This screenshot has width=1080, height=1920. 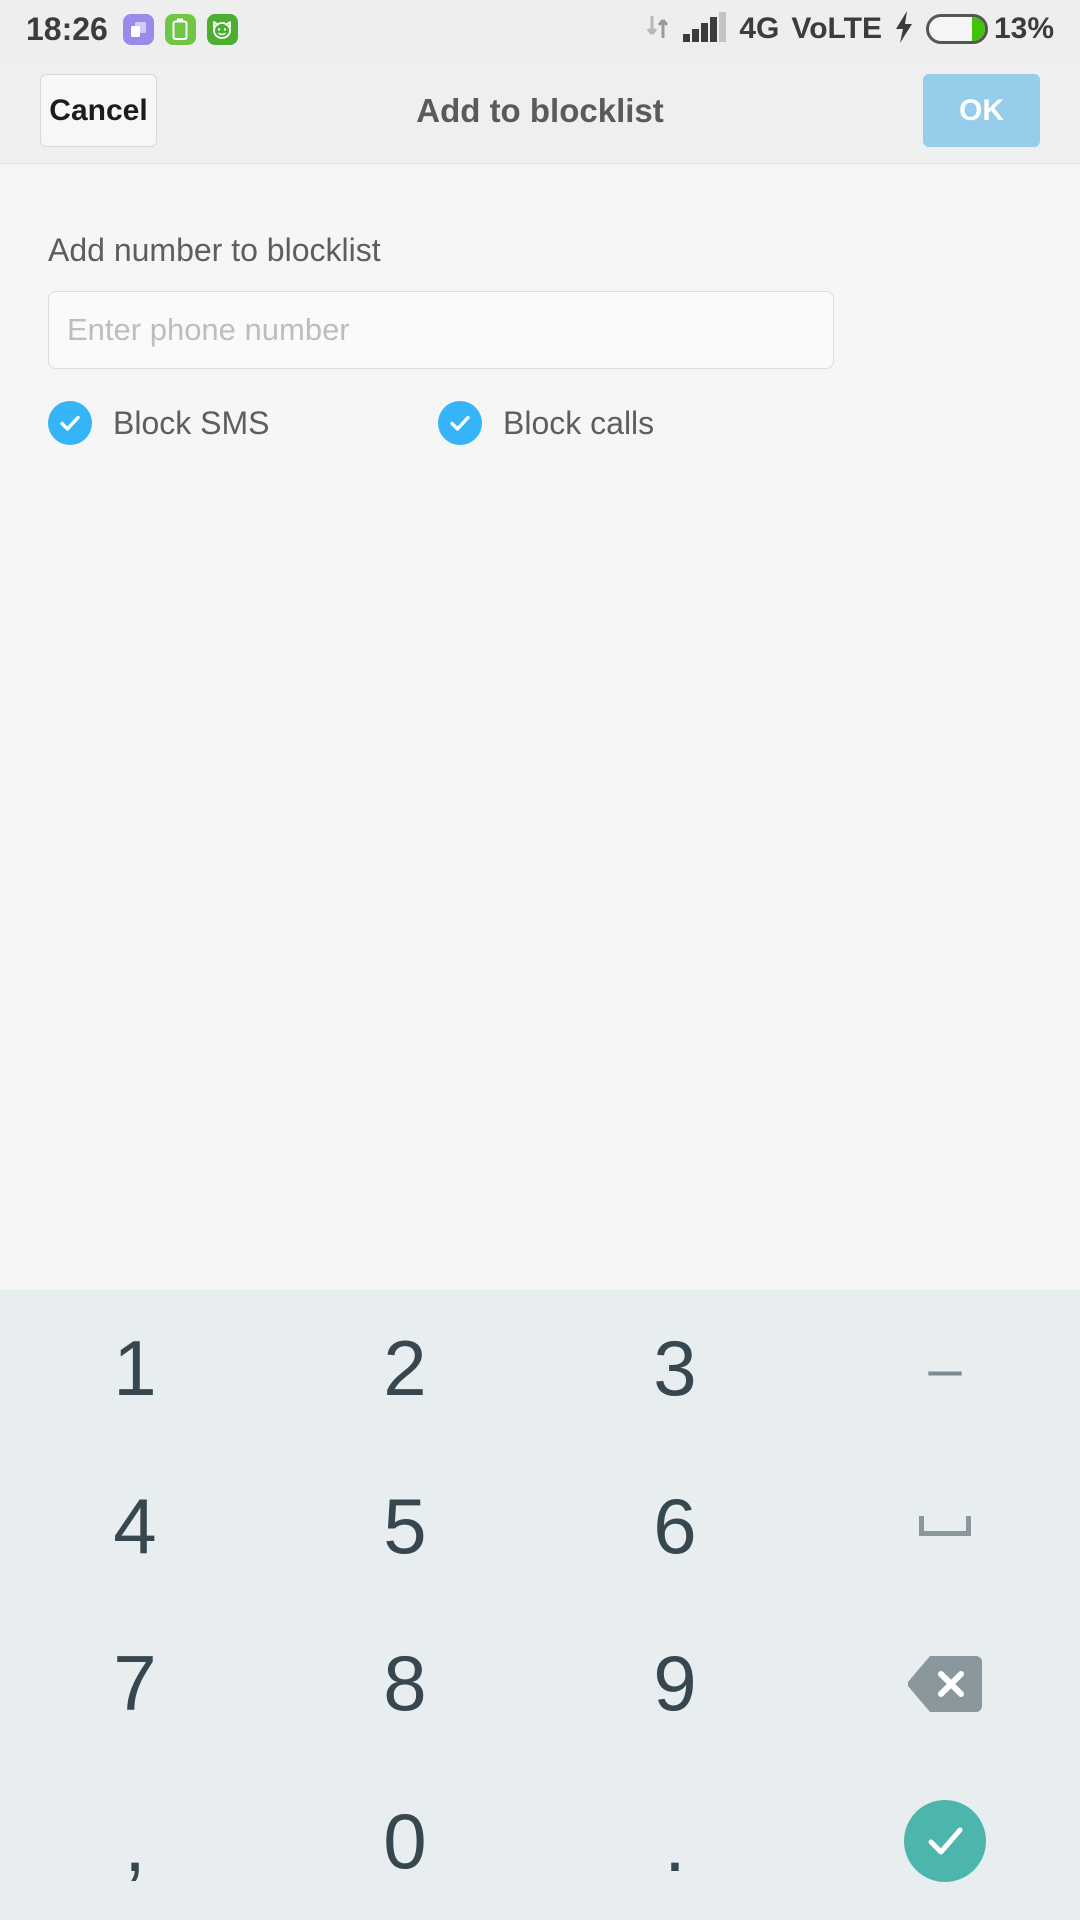 I want to click on enter-check-icon, so click(x=945, y=1841).